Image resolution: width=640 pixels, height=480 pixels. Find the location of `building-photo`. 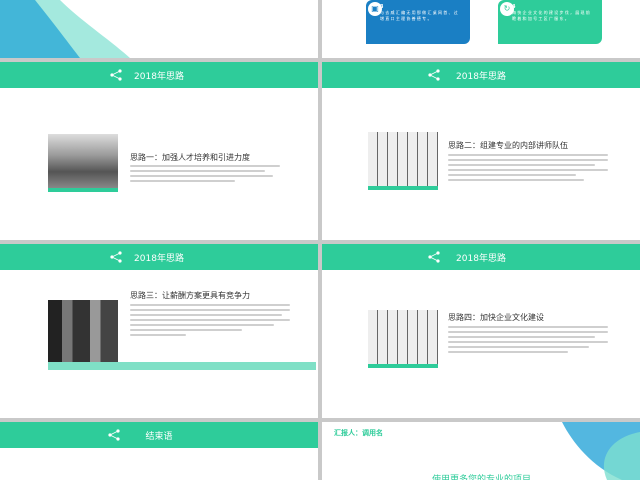

building-photo is located at coordinates (83, 331).